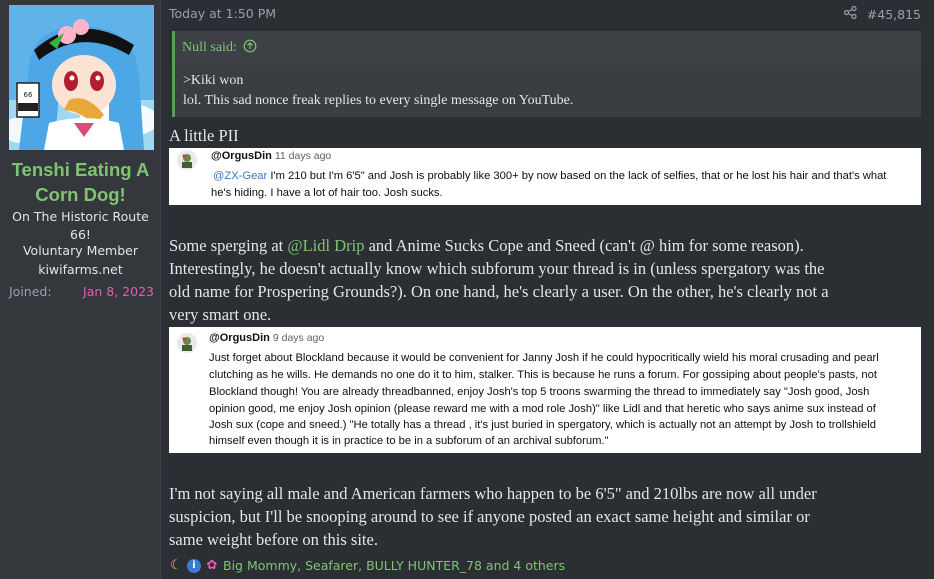 The image size is (934, 579). What do you see at coordinates (176, 565) in the screenshot?
I see `moon-icon: ☾` at bounding box center [176, 565].